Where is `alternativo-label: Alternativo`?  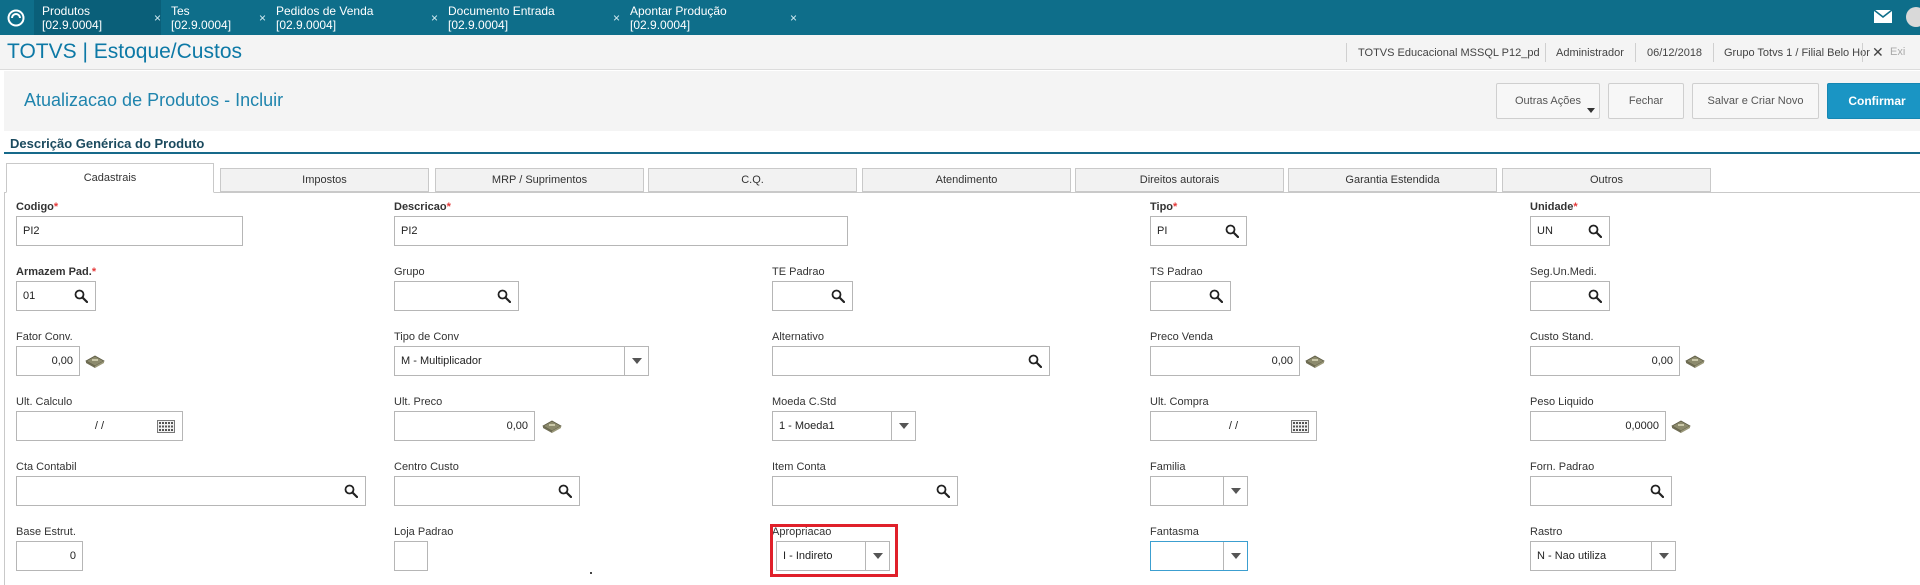
alternativo-label: Alternativo is located at coordinates (798, 337).